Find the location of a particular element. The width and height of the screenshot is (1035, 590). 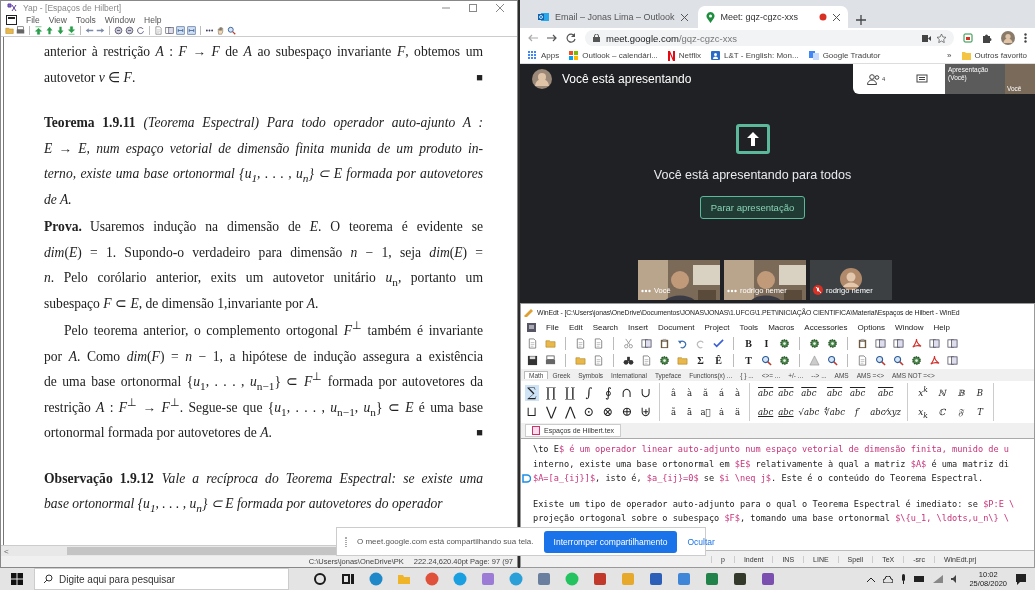

refresh-icon is located at coordinates (140, 30).